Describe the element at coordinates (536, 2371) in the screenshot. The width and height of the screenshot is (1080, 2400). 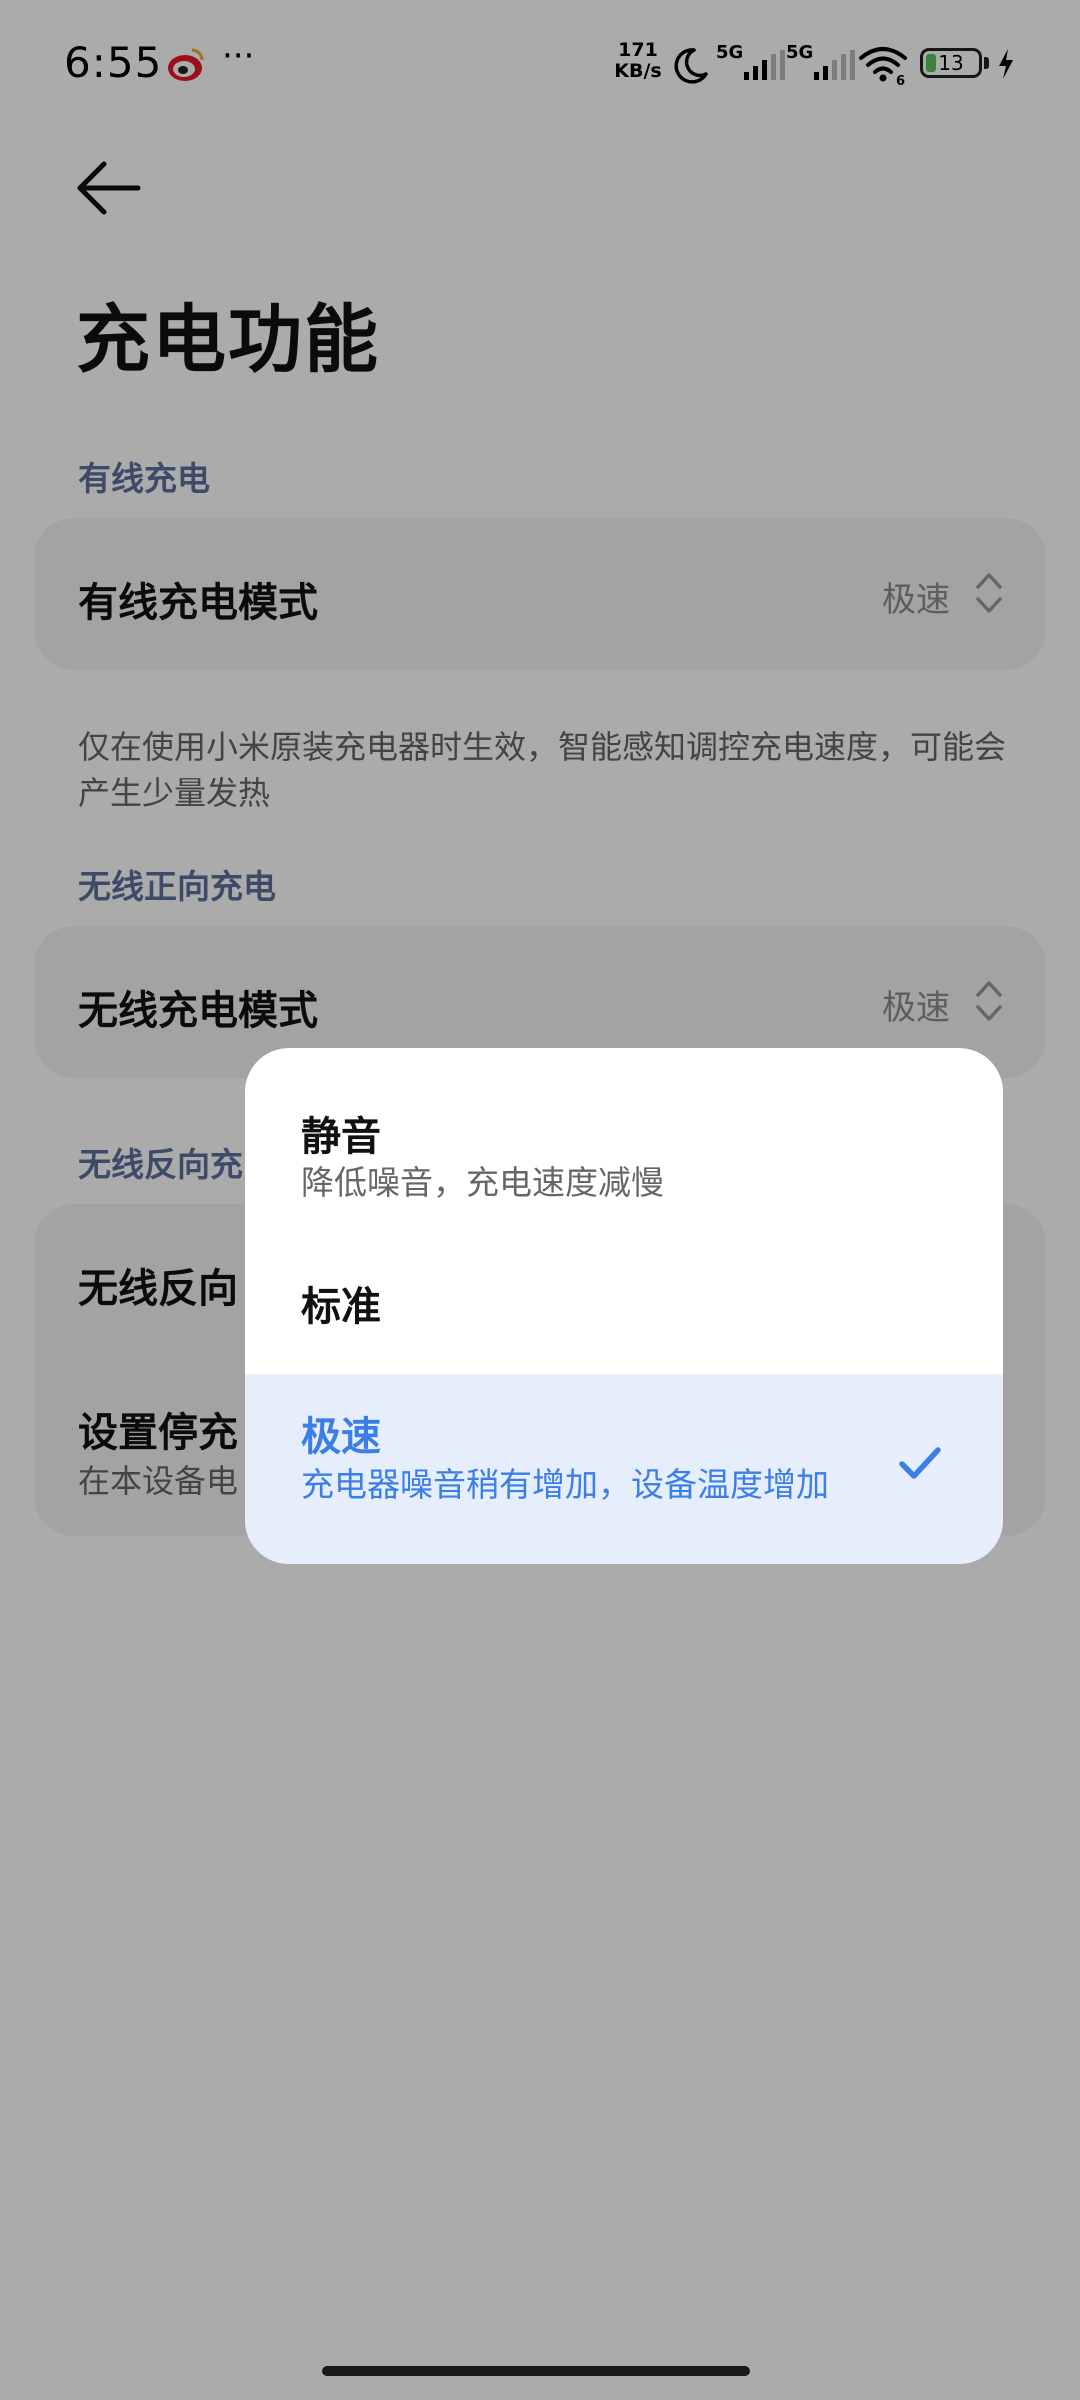
I see `home-indicator` at that location.